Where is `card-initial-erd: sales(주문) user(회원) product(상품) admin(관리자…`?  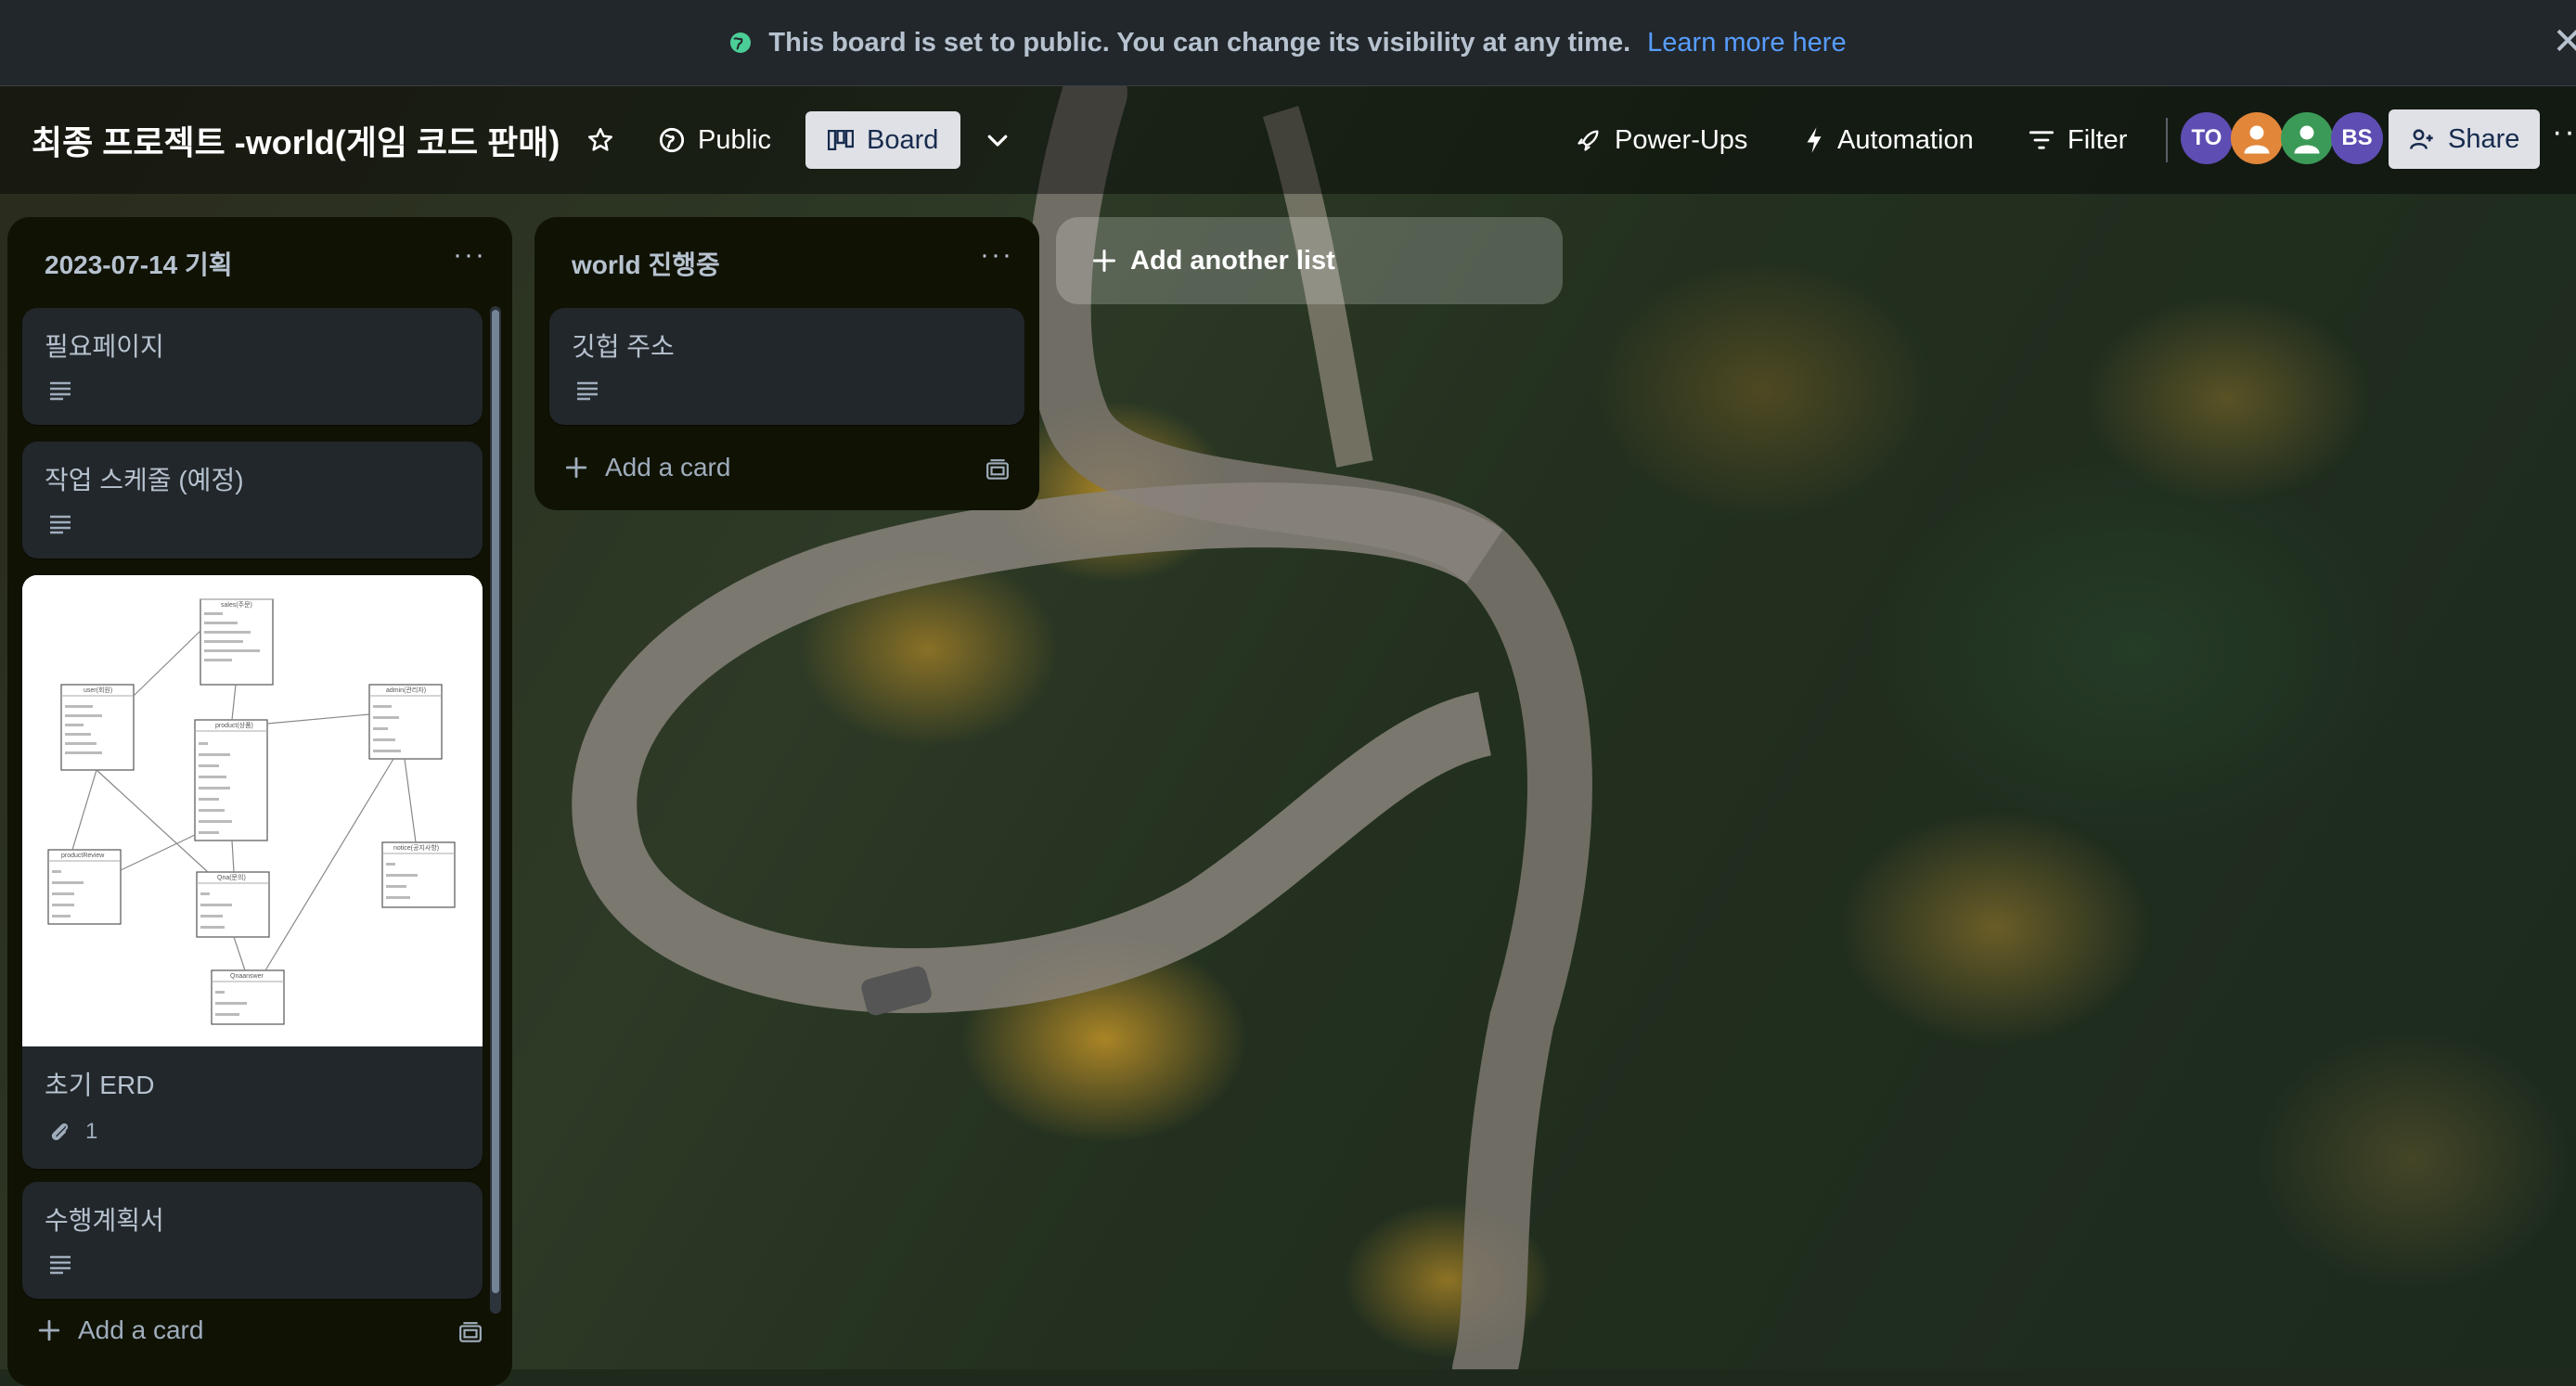 card-initial-erd: sales(주문) user(회원) product(상품) admin(관리자… is located at coordinates (252, 872).